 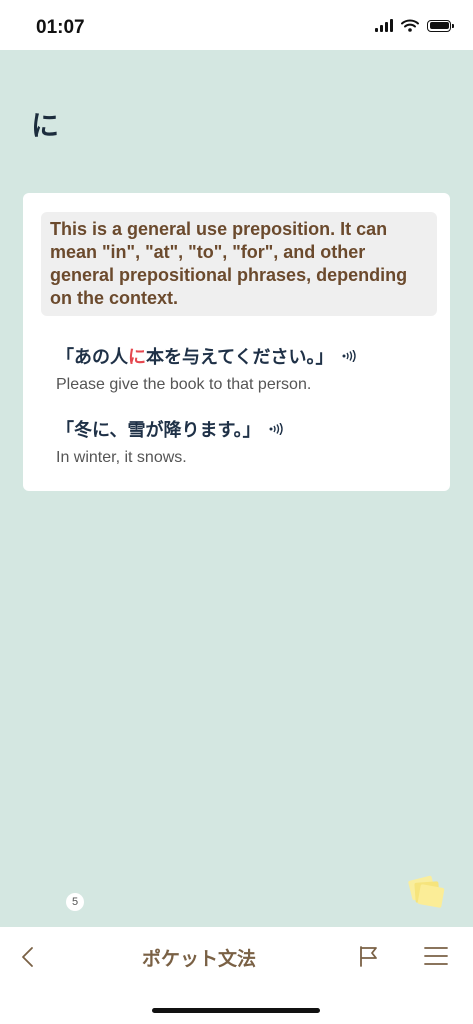 I want to click on app-title: ポケット文法, so click(x=198, y=959).